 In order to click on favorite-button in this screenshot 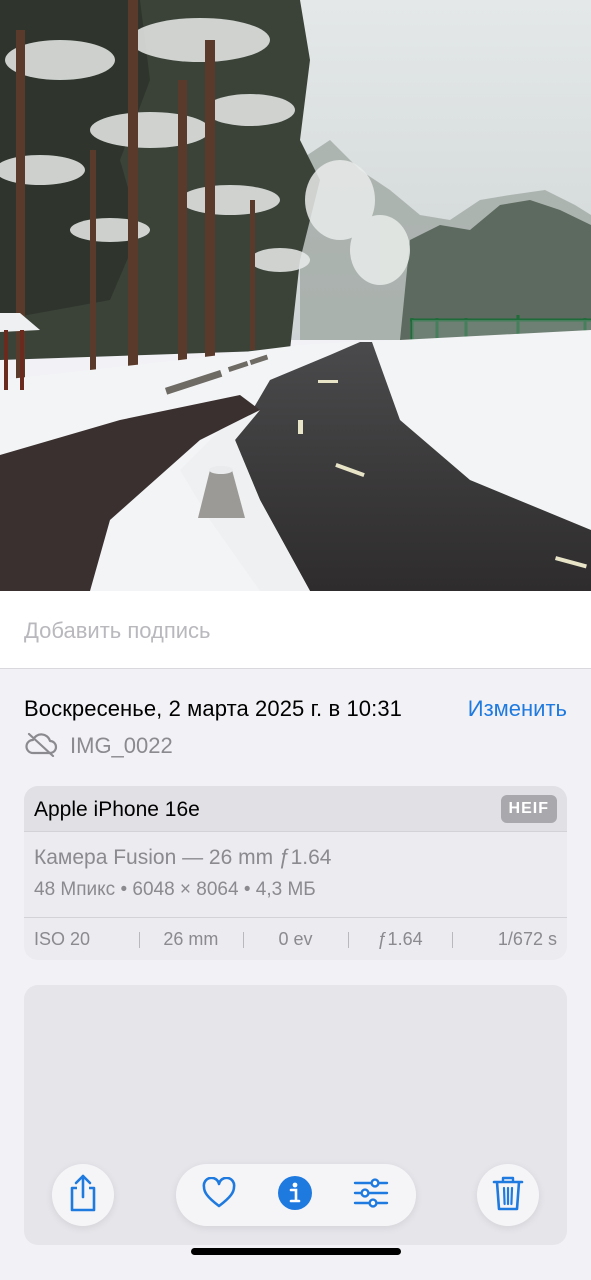, I will do `click(219, 1195)`.